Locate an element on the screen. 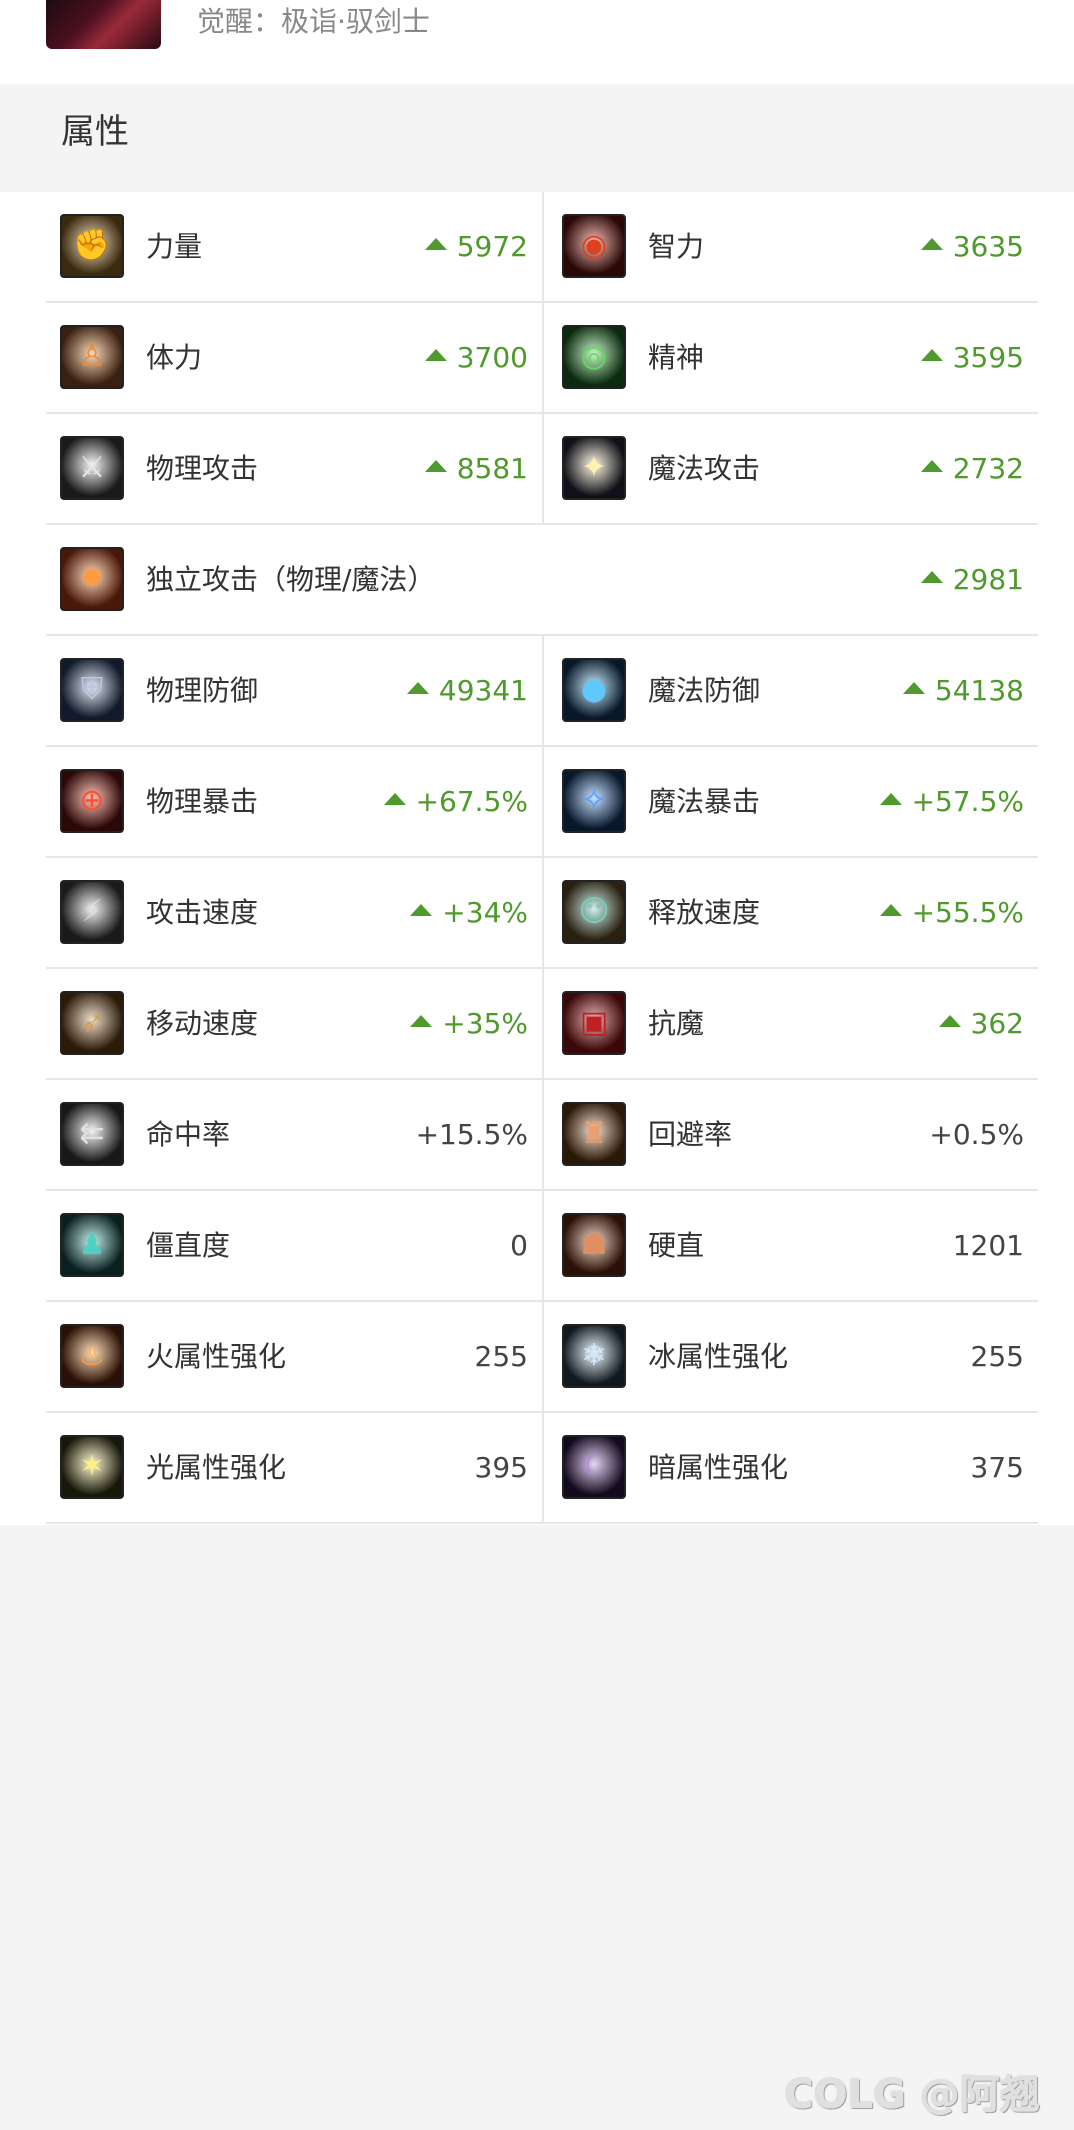 The width and height of the screenshot is (1074, 2130). stat-value: 3635 is located at coordinates (972, 247).